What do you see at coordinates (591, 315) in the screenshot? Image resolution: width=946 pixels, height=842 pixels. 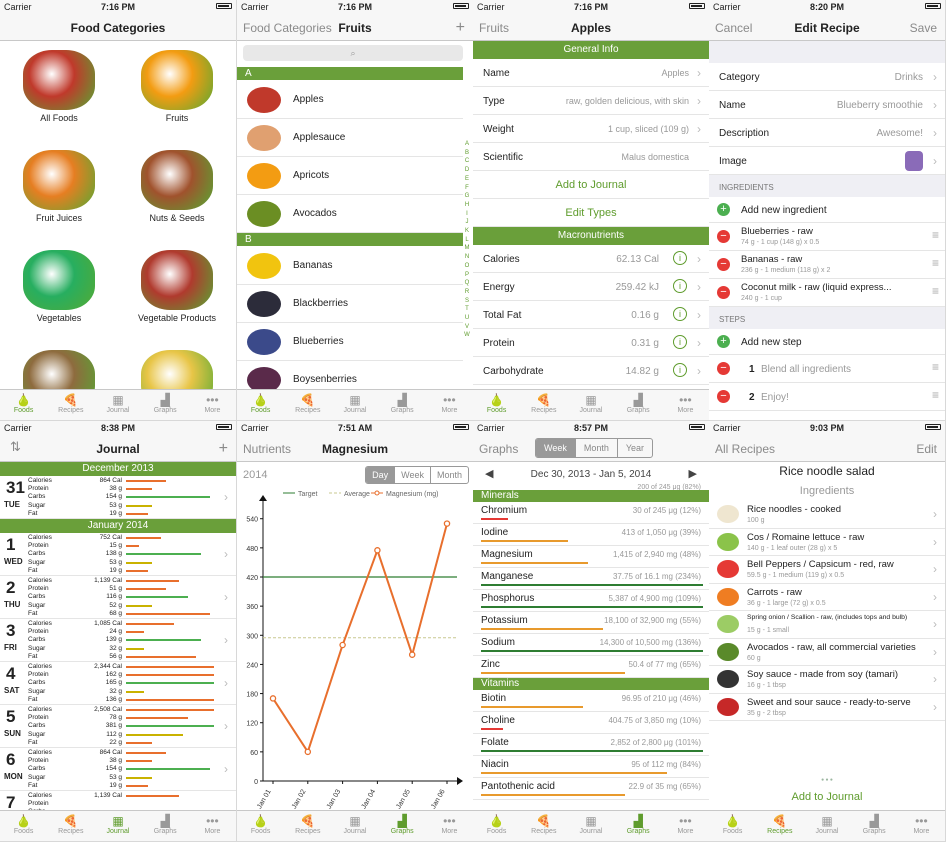 I see `nutrient-row: Total Fat 0.16 g i ›` at bounding box center [591, 315].